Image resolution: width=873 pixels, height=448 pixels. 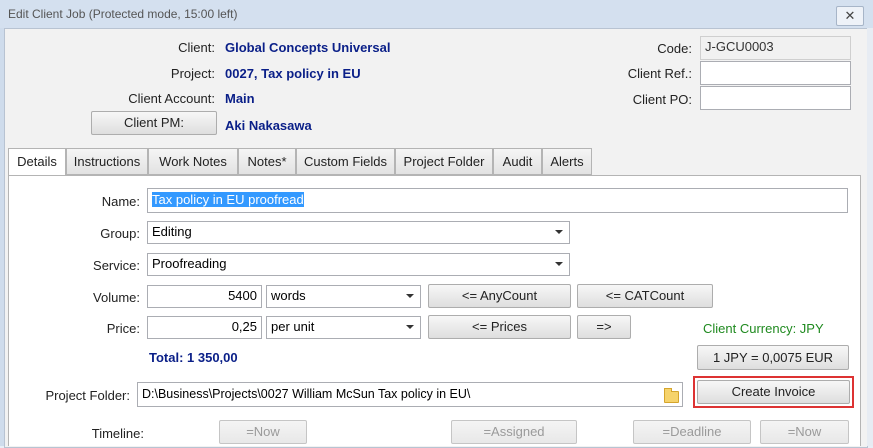 What do you see at coordinates (358, 264) in the screenshot?
I see `service-select: Proofreading` at bounding box center [358, 264].